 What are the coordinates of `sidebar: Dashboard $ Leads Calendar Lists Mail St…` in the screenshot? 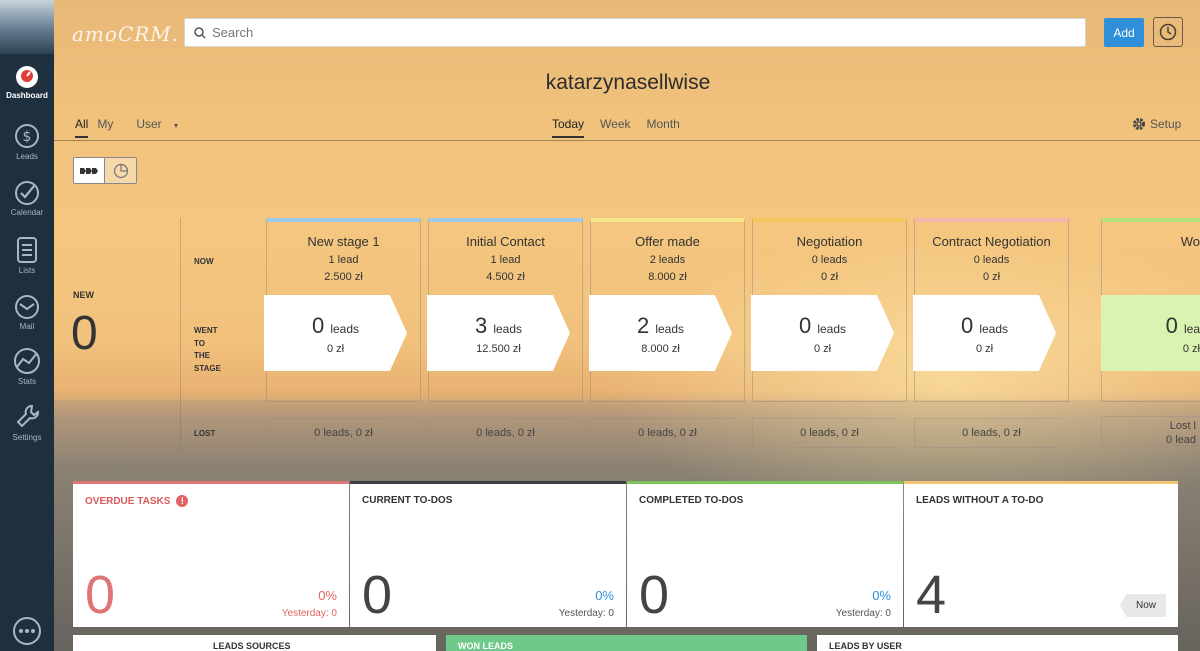 It's located at (27, 325).